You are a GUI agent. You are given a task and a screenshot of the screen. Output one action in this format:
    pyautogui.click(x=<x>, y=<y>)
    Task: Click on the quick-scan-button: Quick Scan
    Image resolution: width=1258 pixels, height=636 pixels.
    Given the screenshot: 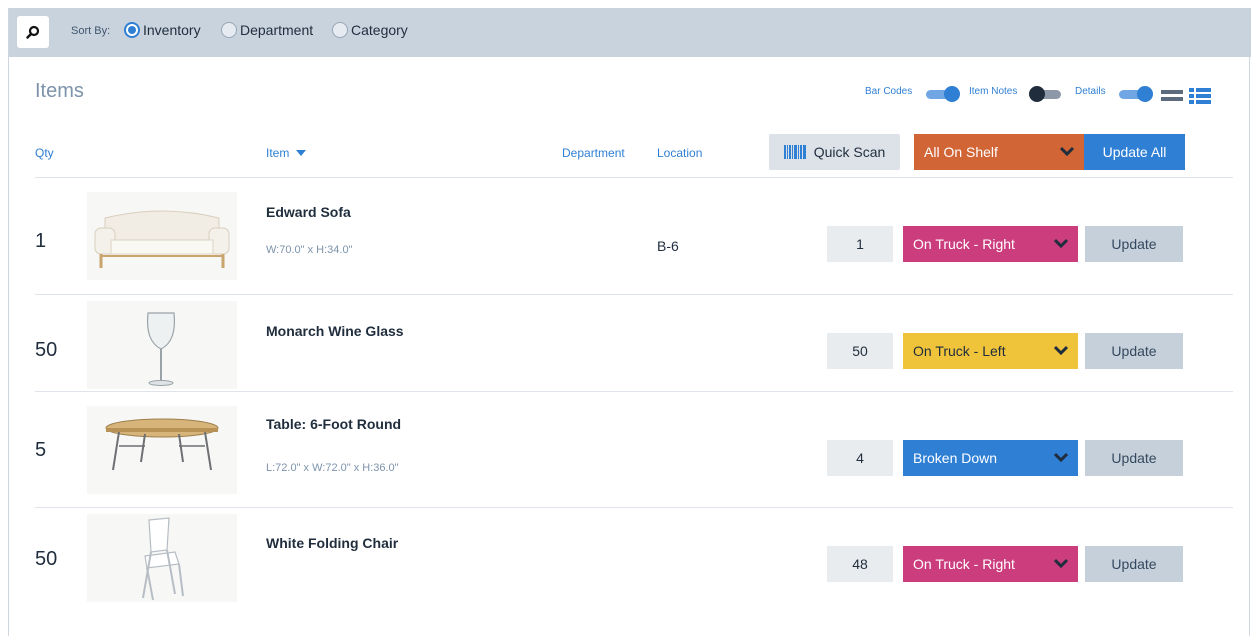 What is the action you would take?
    pyautogui.click(x=834, y=152)
    